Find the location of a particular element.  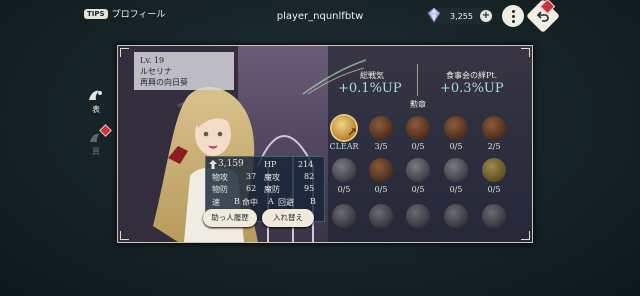

summary-divider is located at coordinates (417, 80).